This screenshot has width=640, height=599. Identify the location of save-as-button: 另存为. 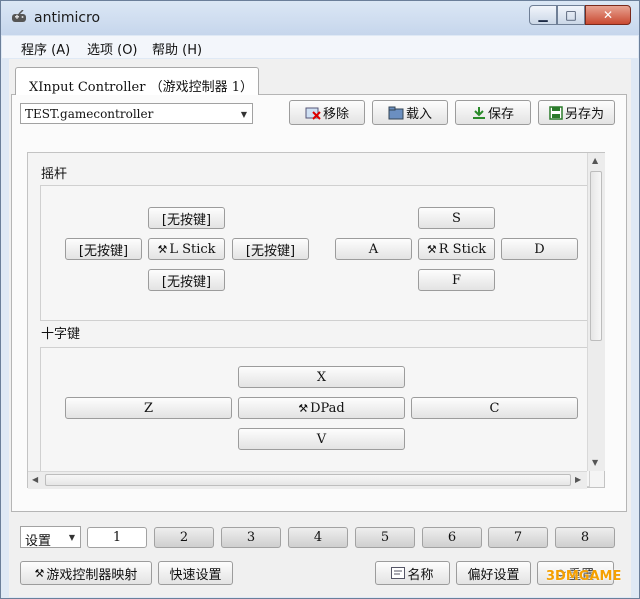
(576, 112).